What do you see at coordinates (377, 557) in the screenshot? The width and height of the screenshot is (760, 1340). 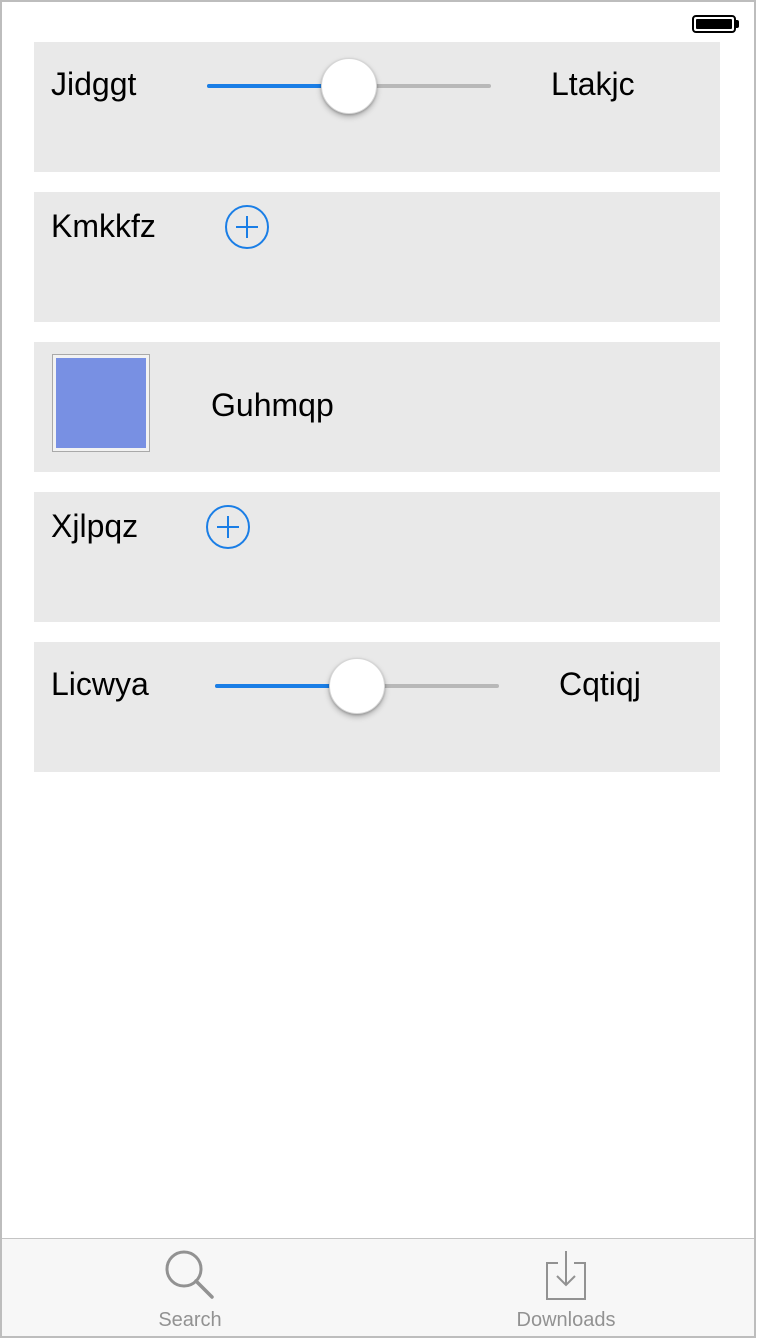 I see `add-row-2: Xjlpqz` at bounding box center [377, 557].